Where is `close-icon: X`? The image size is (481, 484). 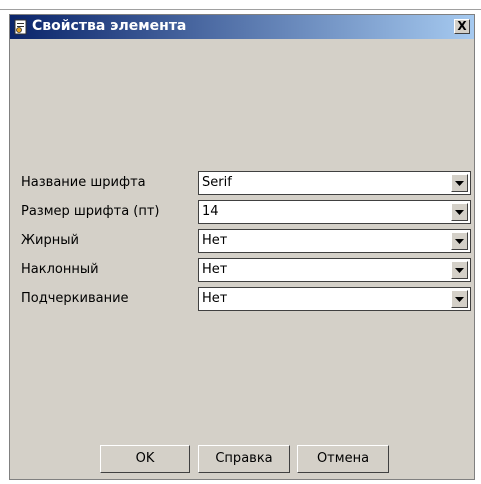 close-icon: X is located at coordinates (462, 26).